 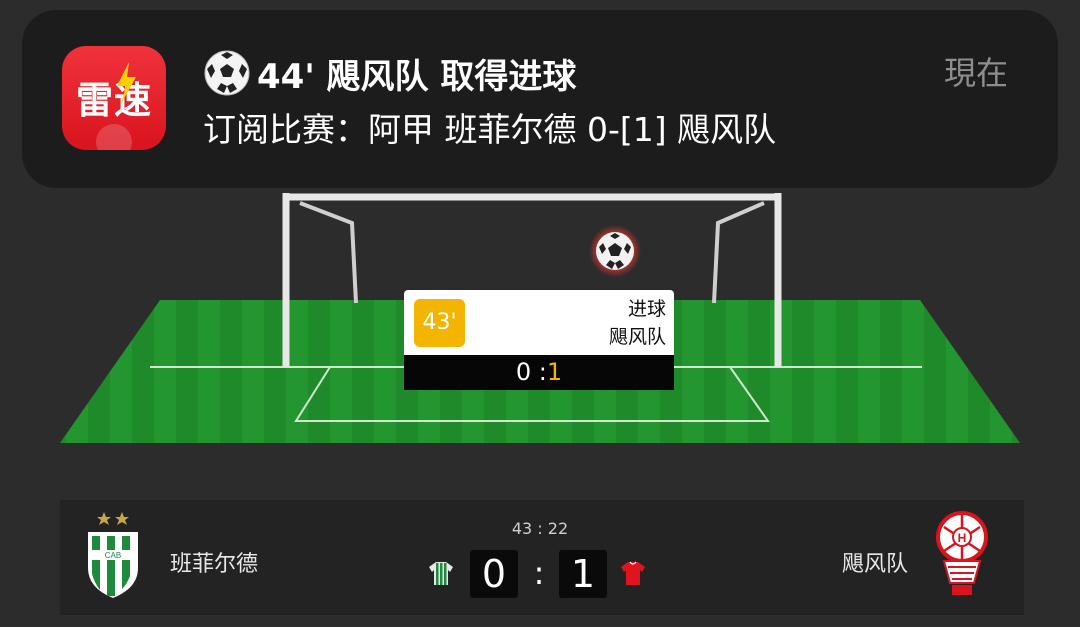 What do you see at coordinates (975, 73) in the screenshot?
I see `notification-time: 現在` at bounding box center [975, 73].